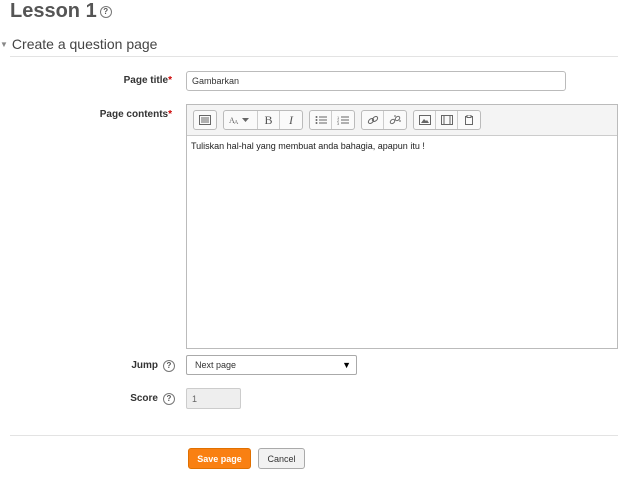 This screenshot has width=618, height=485. I want to click on page-title-value: Gambarkan, so click(216, 81).